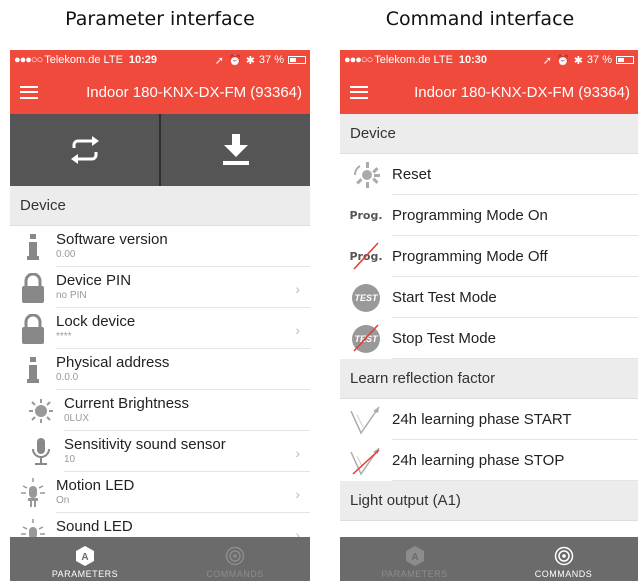  Describe the element at coordinates (112, 239) in the screenshot. I see `row-label: Software version` at that location.